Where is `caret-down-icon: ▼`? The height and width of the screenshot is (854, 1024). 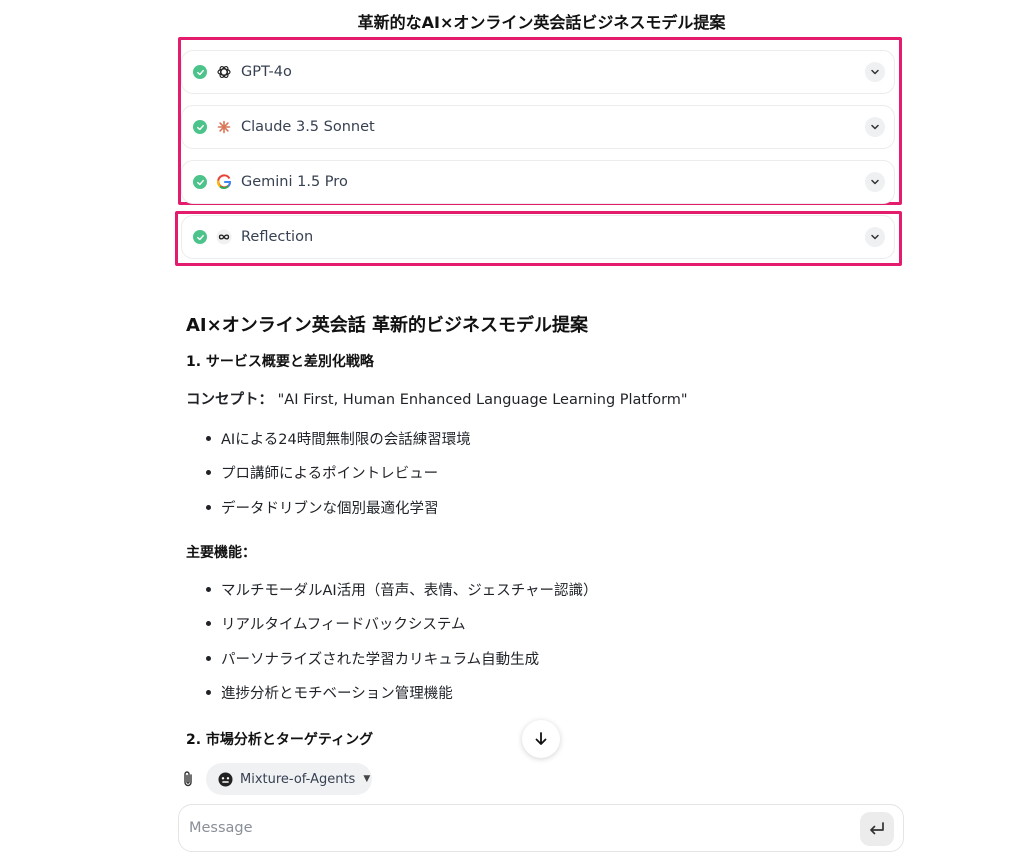 caret-down-icon: ▼ is located at coordinates (367, 779).